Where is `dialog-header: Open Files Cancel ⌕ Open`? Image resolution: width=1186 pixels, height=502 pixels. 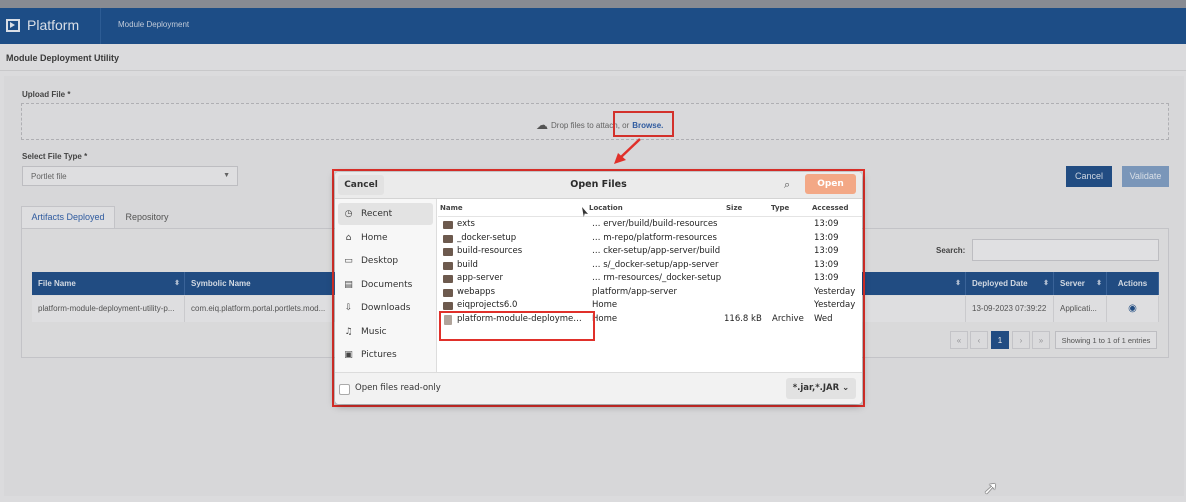
dialog-header: Open Files Cancel ⌕ Open is located at coordinates (598, 185).